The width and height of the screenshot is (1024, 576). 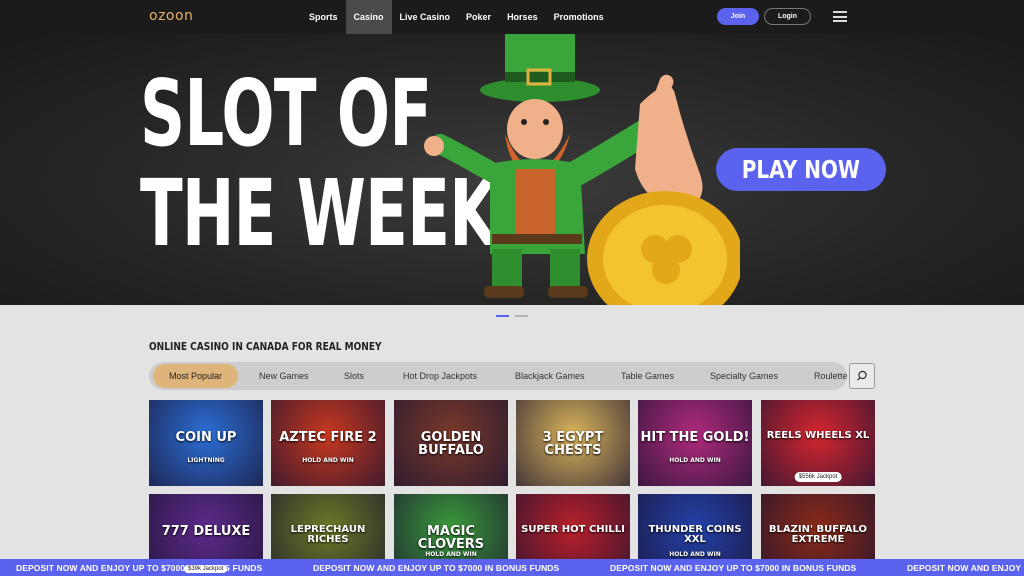 What do you see at coordinates (744, 376) in the screenshot?
I see `tab-specialty-games: Specialty Games` at bounding box center [744, 376].